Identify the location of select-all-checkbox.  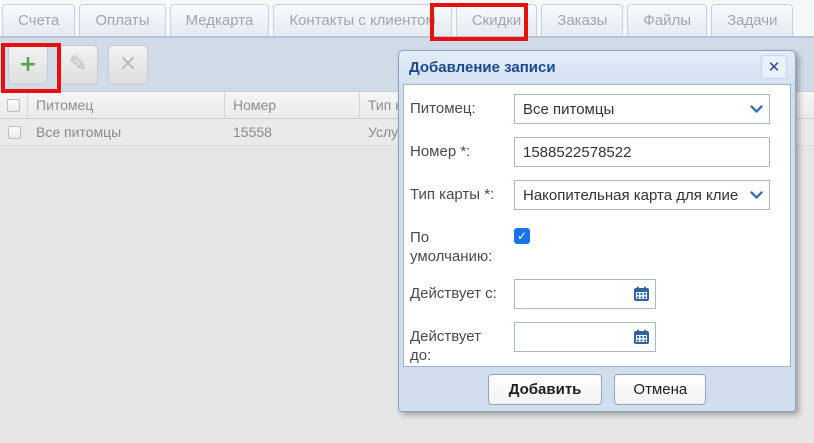
(13, 105).